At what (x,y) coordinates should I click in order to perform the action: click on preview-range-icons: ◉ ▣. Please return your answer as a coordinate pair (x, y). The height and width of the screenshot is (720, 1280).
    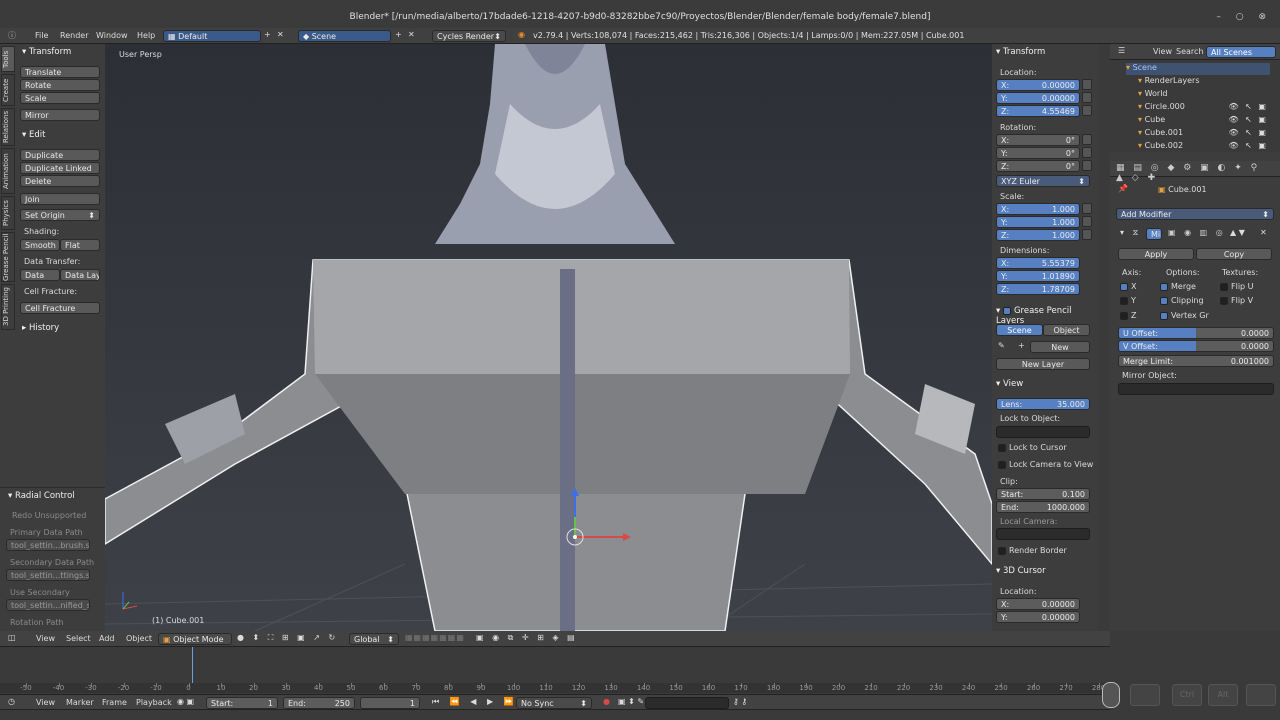
    Looking at the image, I should click on (185, 701).